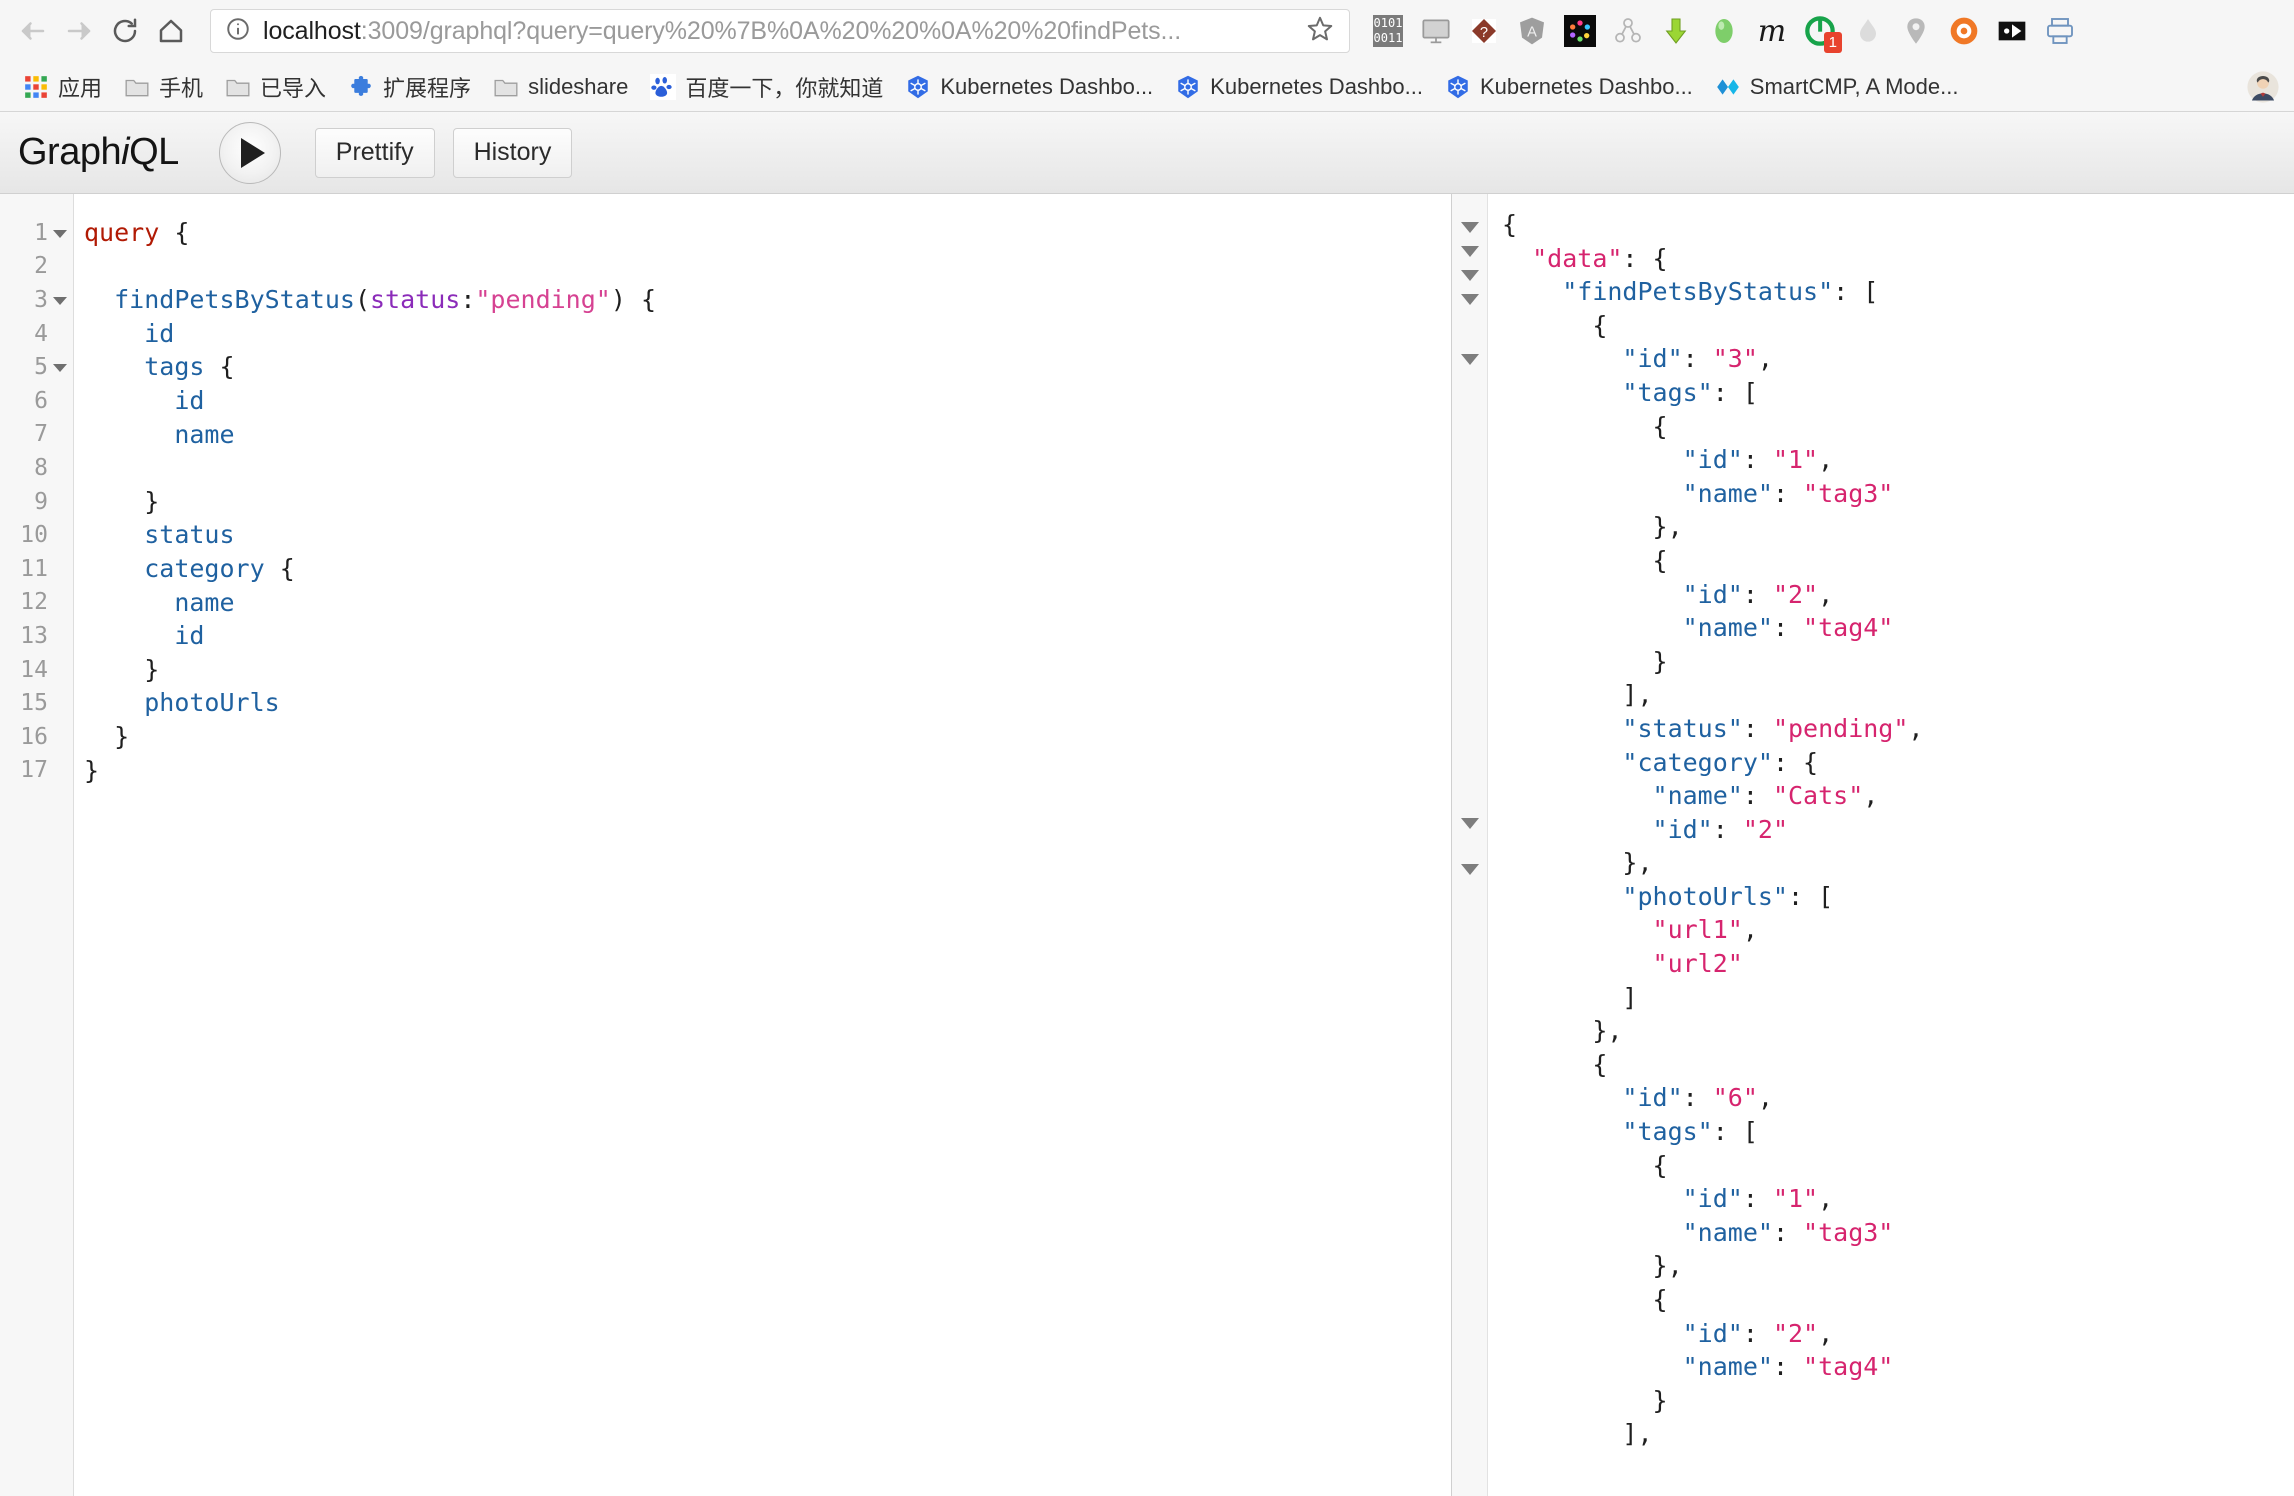 The image size is (2294, 1496). I want to click on bookmark-apps: 应用, so click(62, 87).